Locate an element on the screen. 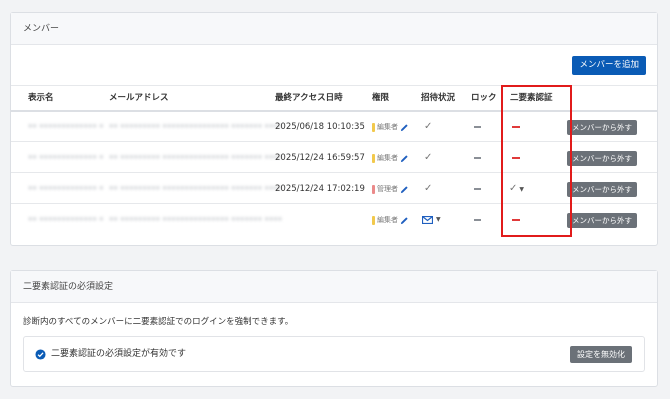 The width and height of the screenshot is (670, 399). role-label: 管理者 is located at coordinates (387, 189).